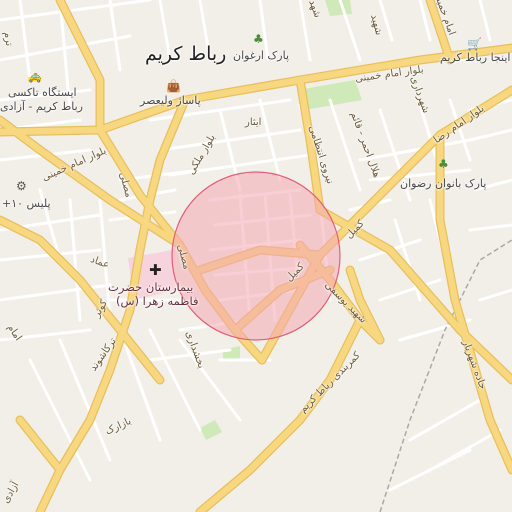  What do you see at coordinates (155, 270) in the screenshot?
I see `hospital-cross-icon: ✚` at bounding box center [155, 270].